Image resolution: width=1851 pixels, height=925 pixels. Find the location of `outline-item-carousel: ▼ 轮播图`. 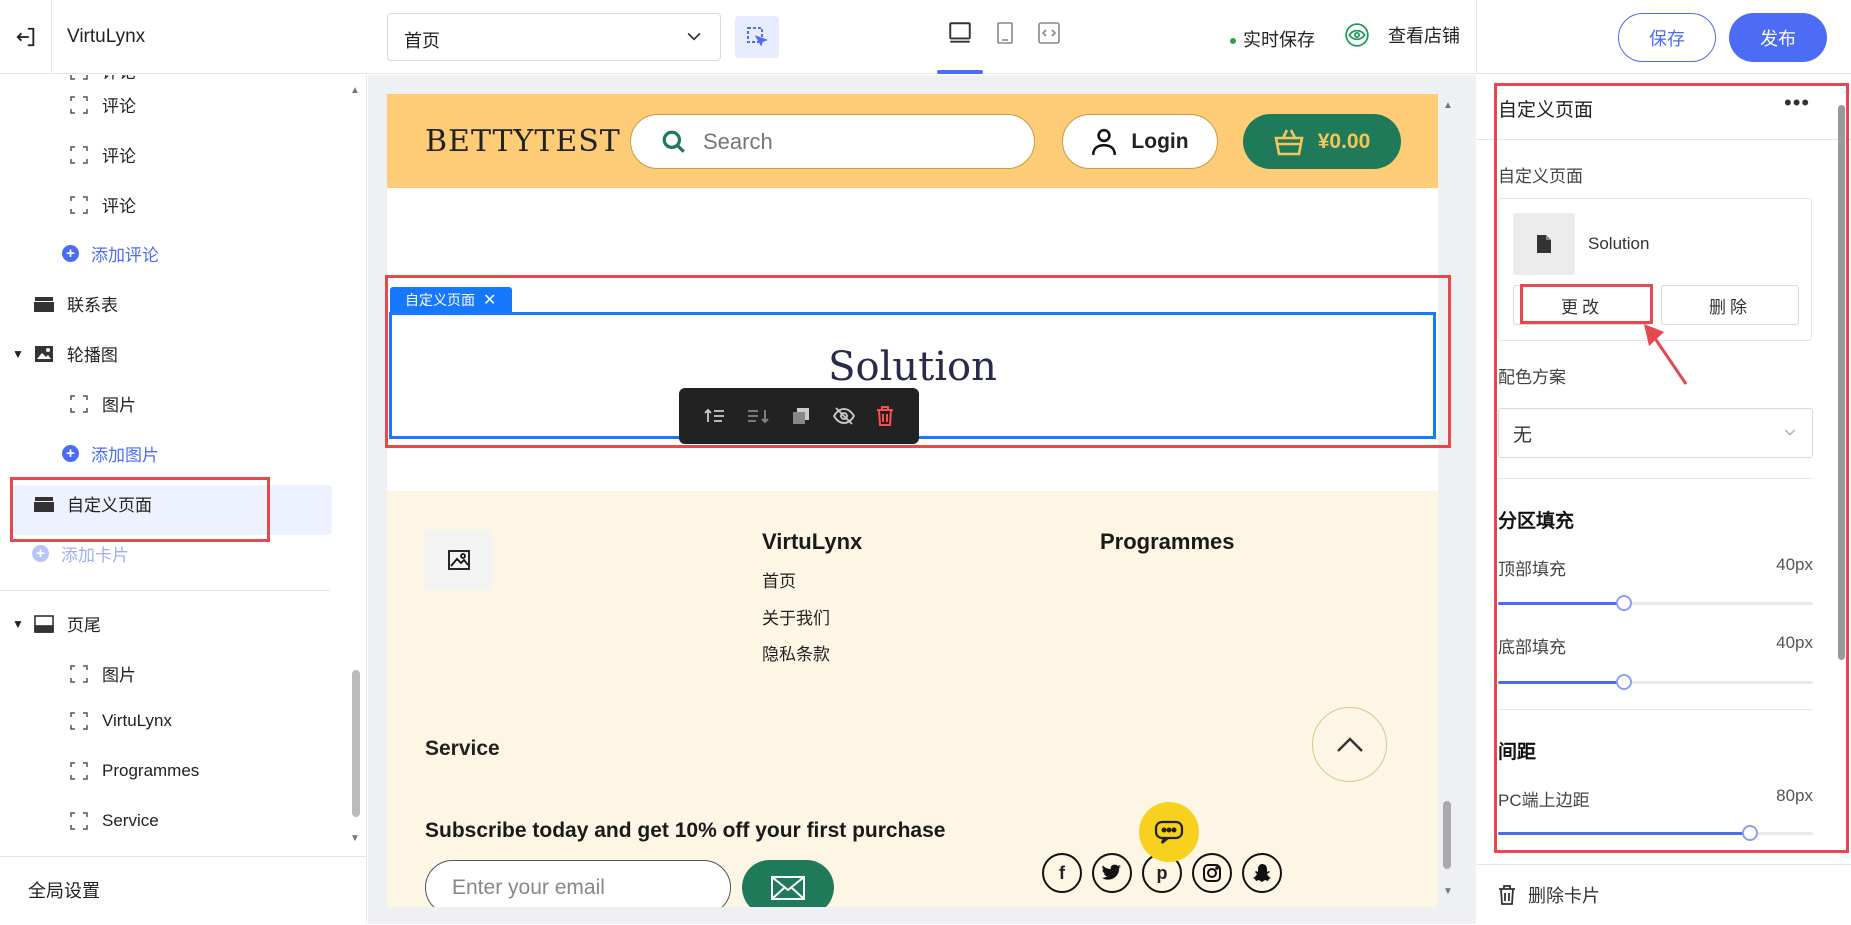

outline-item-carousel: ▼ 轮播图 is located at coordinates (65, 353).